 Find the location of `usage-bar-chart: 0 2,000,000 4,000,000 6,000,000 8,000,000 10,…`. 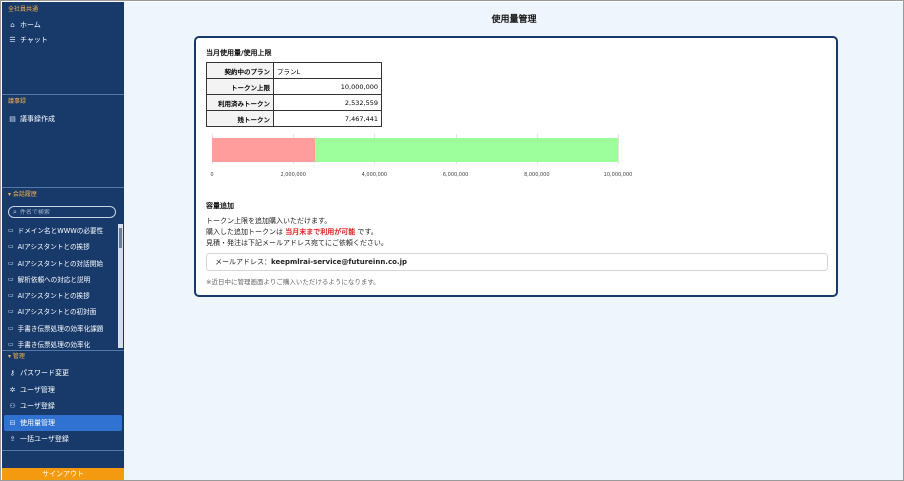

usage-bar-chart: 0 2,000,000 4,000,000 6,000,000 8,000,000 10,… is located at coordinates (421, 159).